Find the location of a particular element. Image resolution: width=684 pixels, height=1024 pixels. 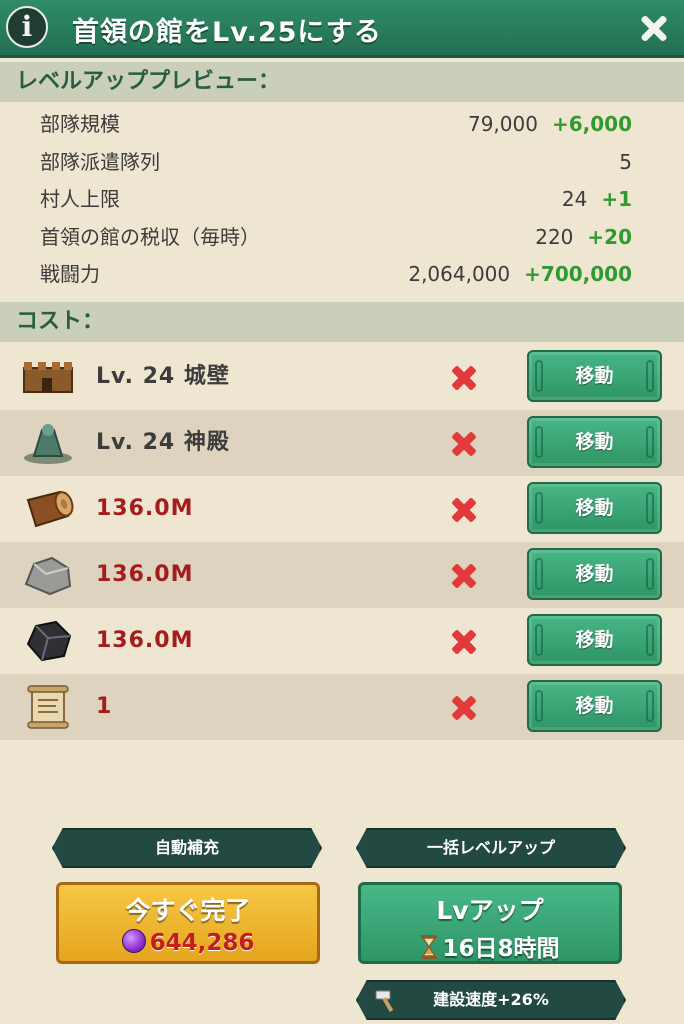

bulk-level-up-label: 一括レベルアップ is located at coordinates (490, 847).